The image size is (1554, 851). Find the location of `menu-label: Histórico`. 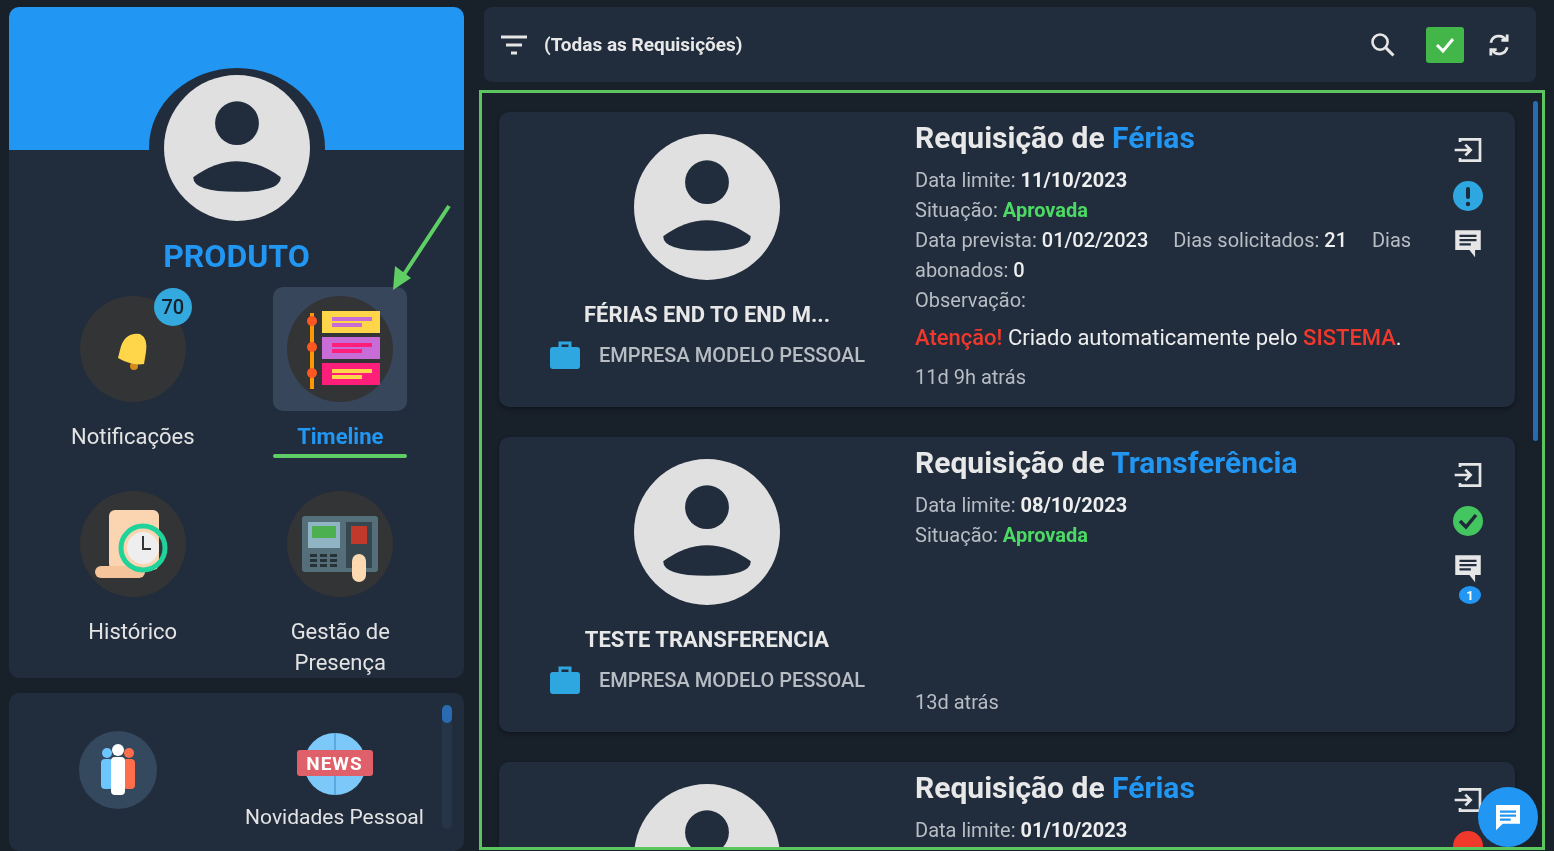

menu-label: Histórico is located at coordinates (132, 632).